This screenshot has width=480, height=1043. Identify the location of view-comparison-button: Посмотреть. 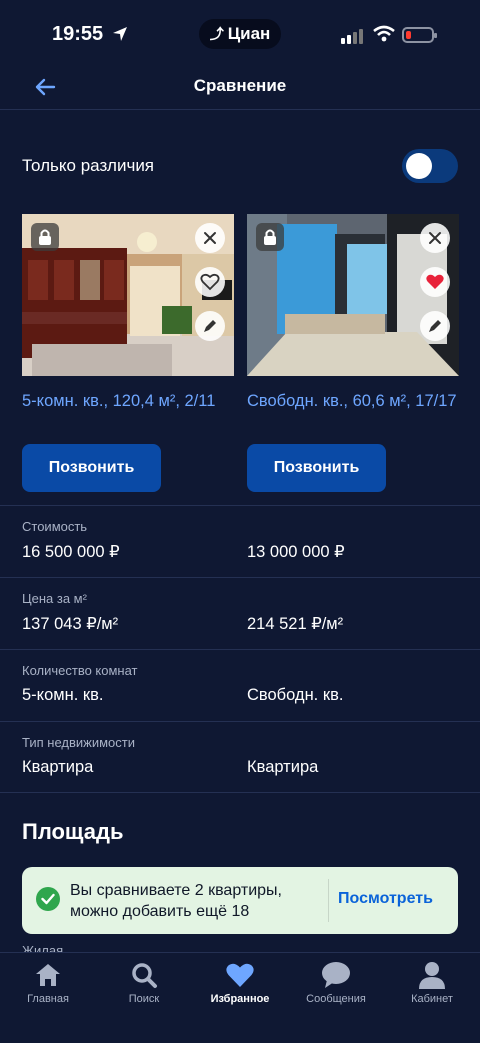
(385, 899).